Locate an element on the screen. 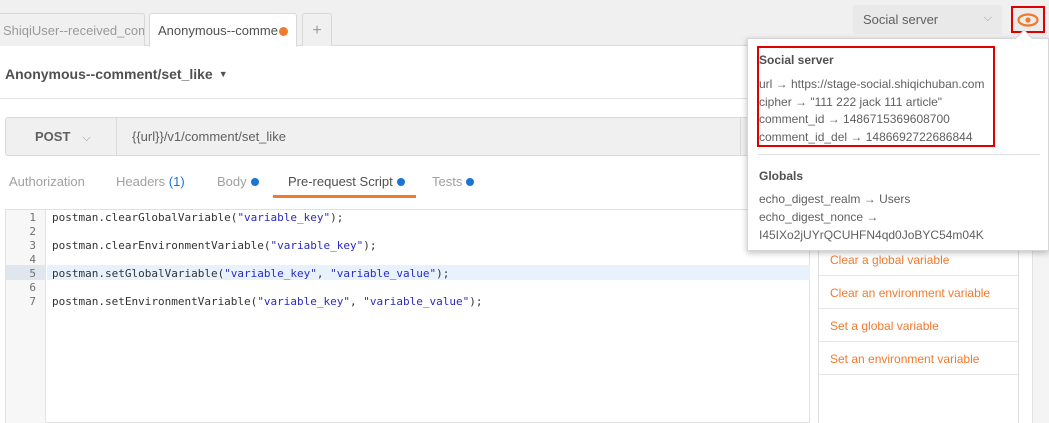  env-variable: cipher → "111 222 jack 111 article" is located at coordinates (851, 102).